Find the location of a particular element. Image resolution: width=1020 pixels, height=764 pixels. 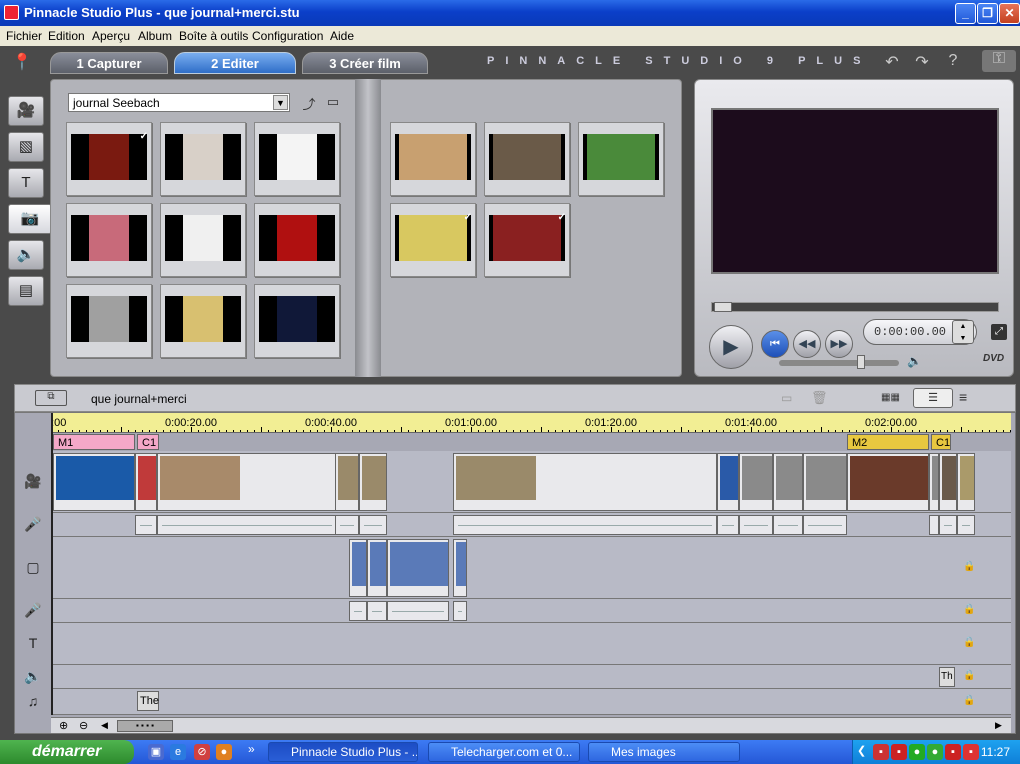

scrollbar-thumb: ▪ ▪ ▪ ▪ is located at coordinates (145, 726).